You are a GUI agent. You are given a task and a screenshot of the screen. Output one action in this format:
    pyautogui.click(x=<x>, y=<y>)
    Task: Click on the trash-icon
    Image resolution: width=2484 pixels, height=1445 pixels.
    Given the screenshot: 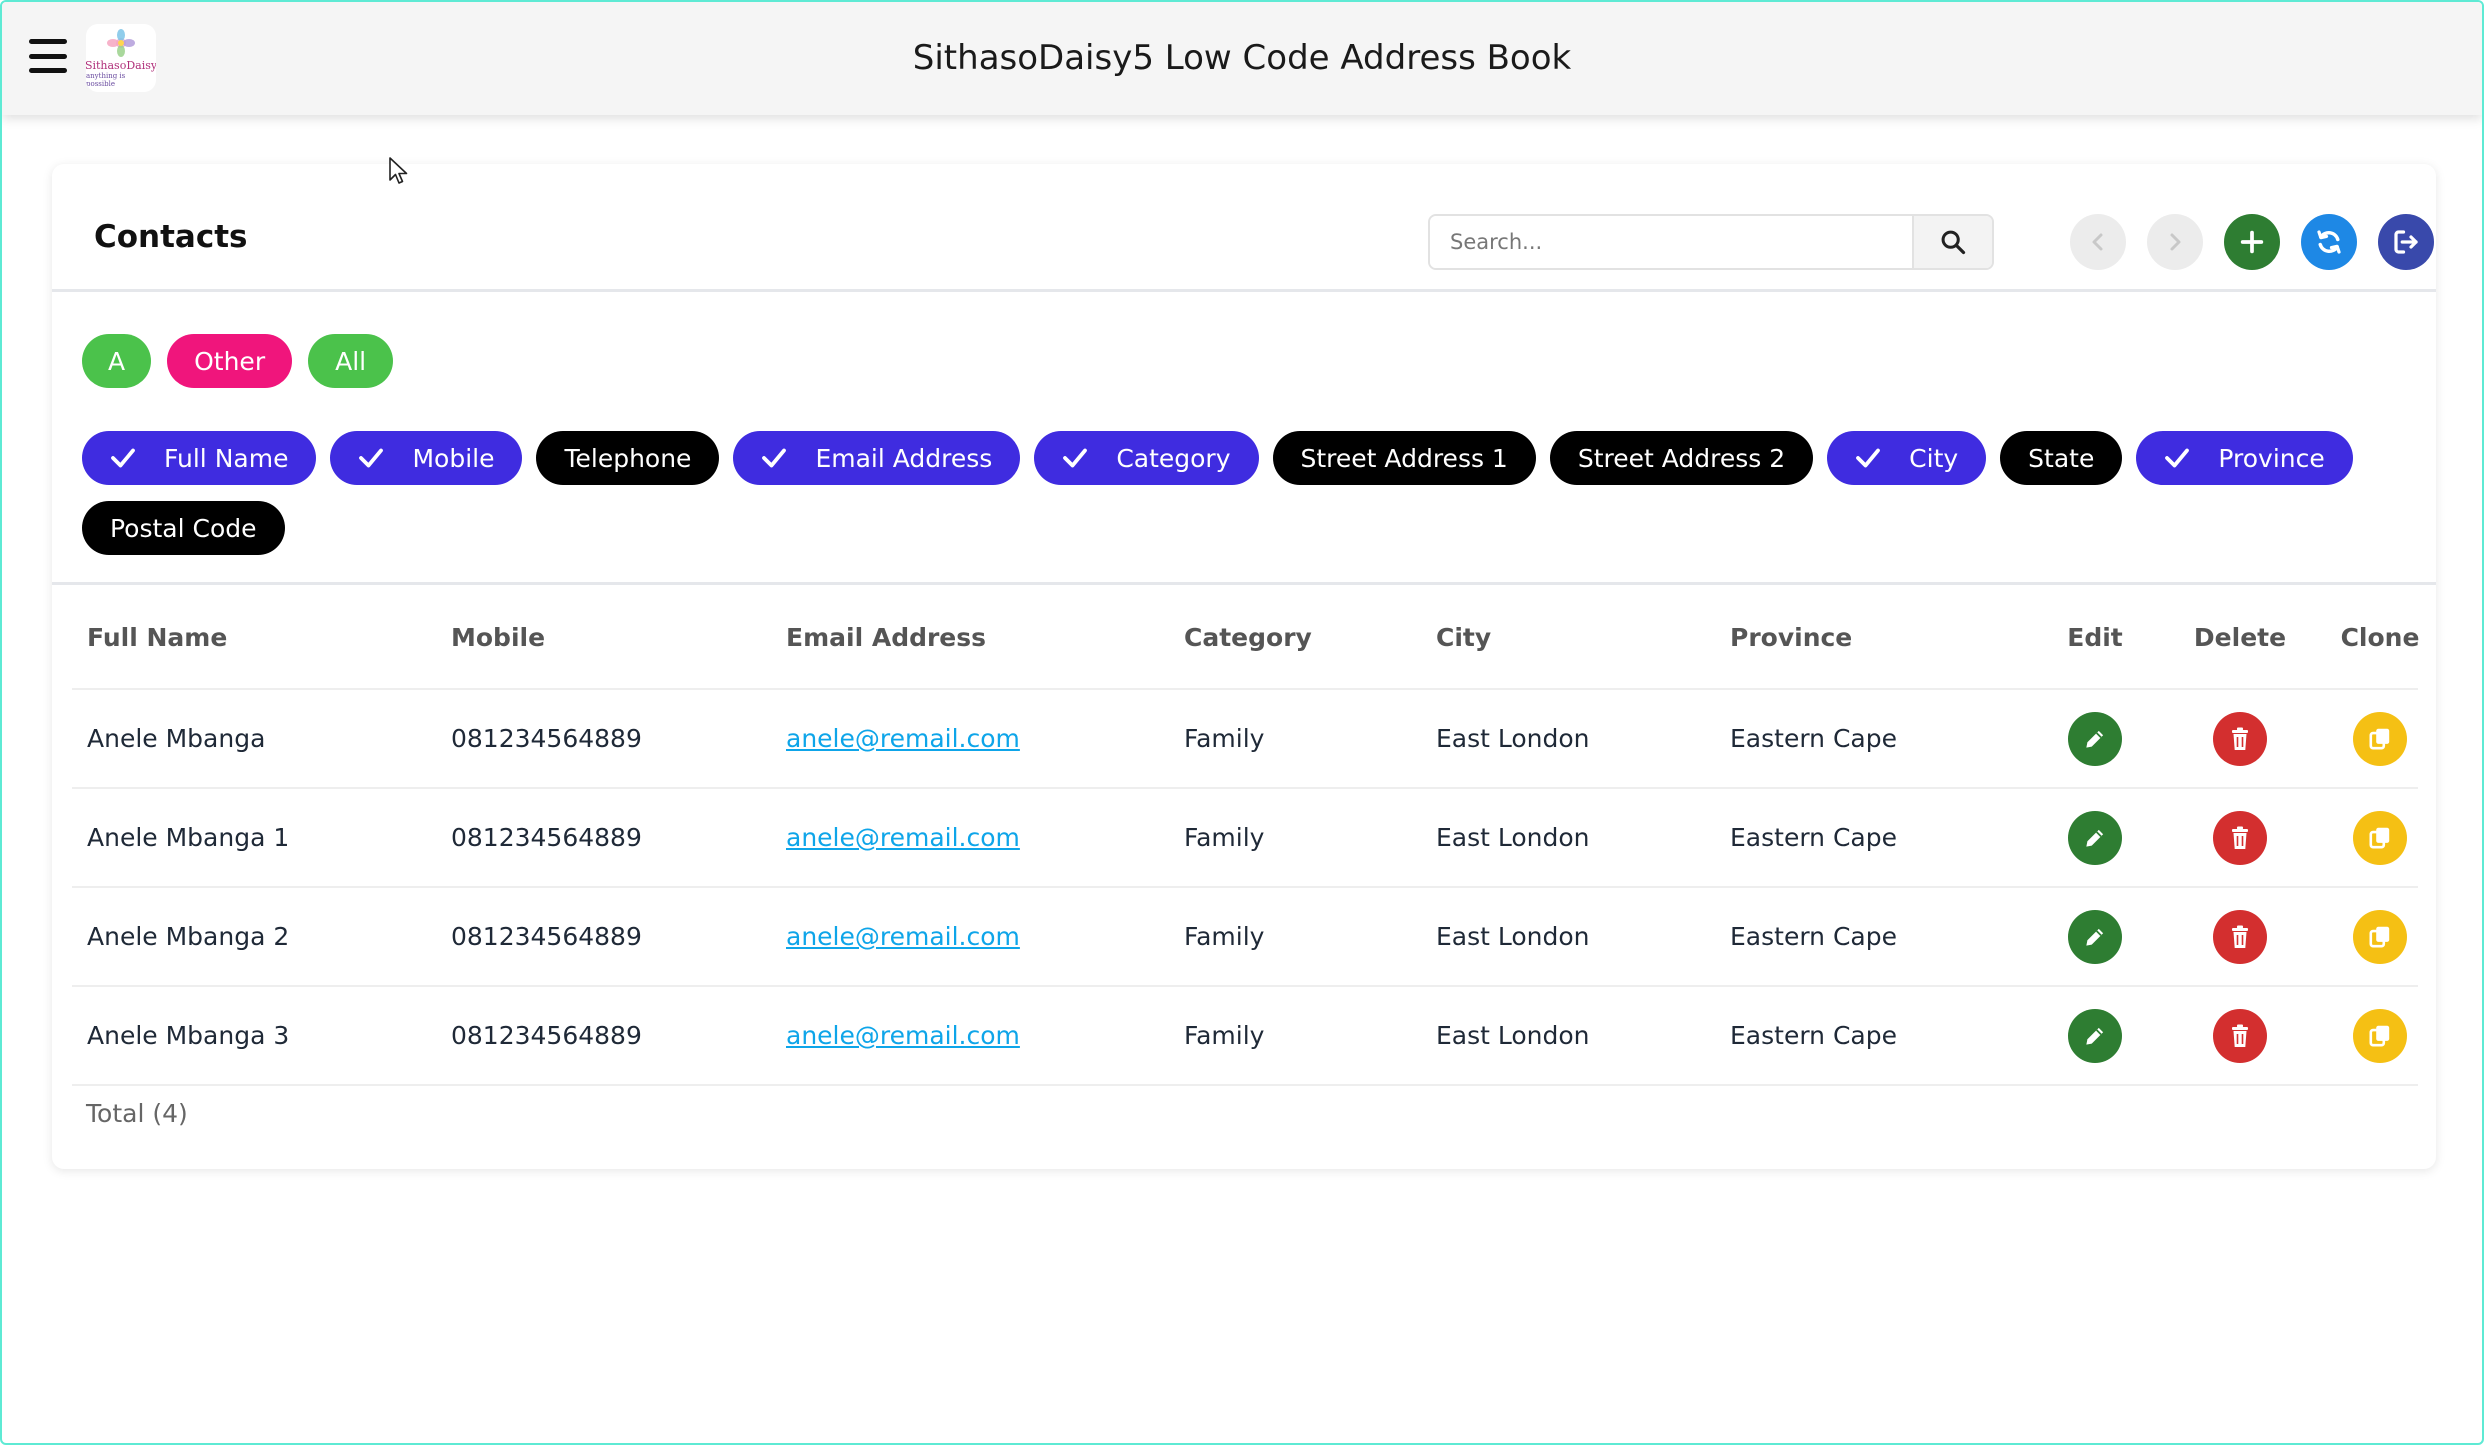 What is the action you would take?
    pyautogui.click(x=2240, y=738)
    